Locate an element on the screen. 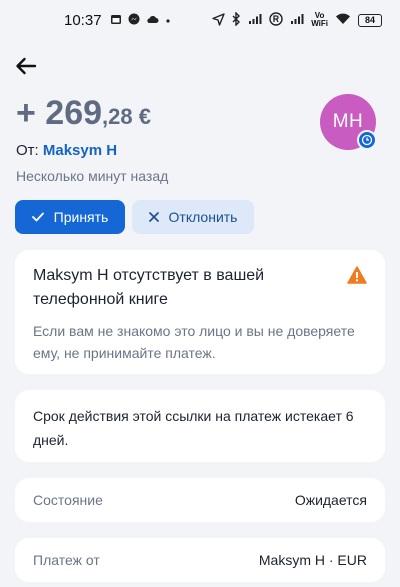 The height and width of the screenshot is (587, 400). notification-icons is located at coordinates (140, 20).